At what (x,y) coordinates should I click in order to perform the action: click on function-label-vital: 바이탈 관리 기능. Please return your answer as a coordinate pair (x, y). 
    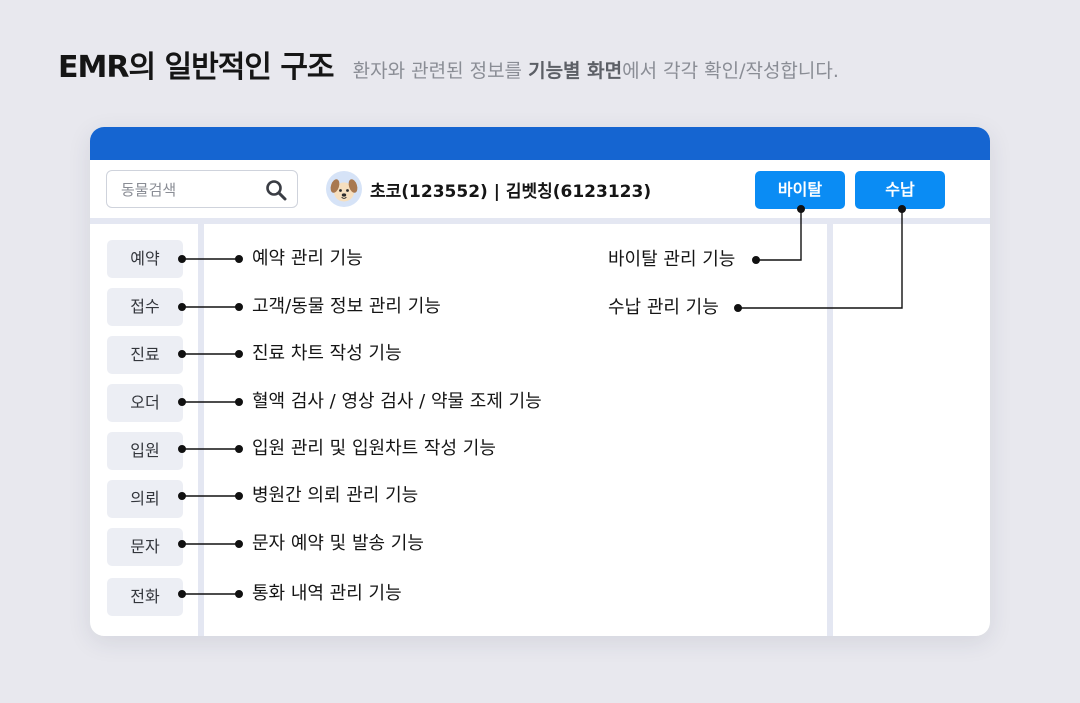
    Looking at the image, I should click on (672, 259).